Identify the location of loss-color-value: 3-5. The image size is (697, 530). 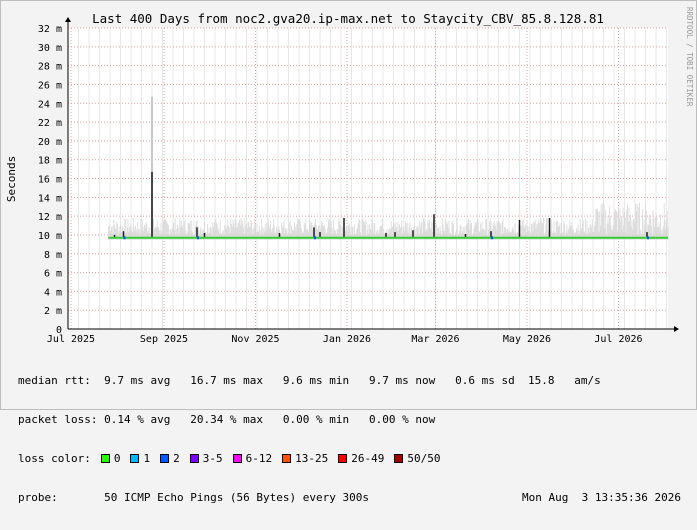
(212, 458).